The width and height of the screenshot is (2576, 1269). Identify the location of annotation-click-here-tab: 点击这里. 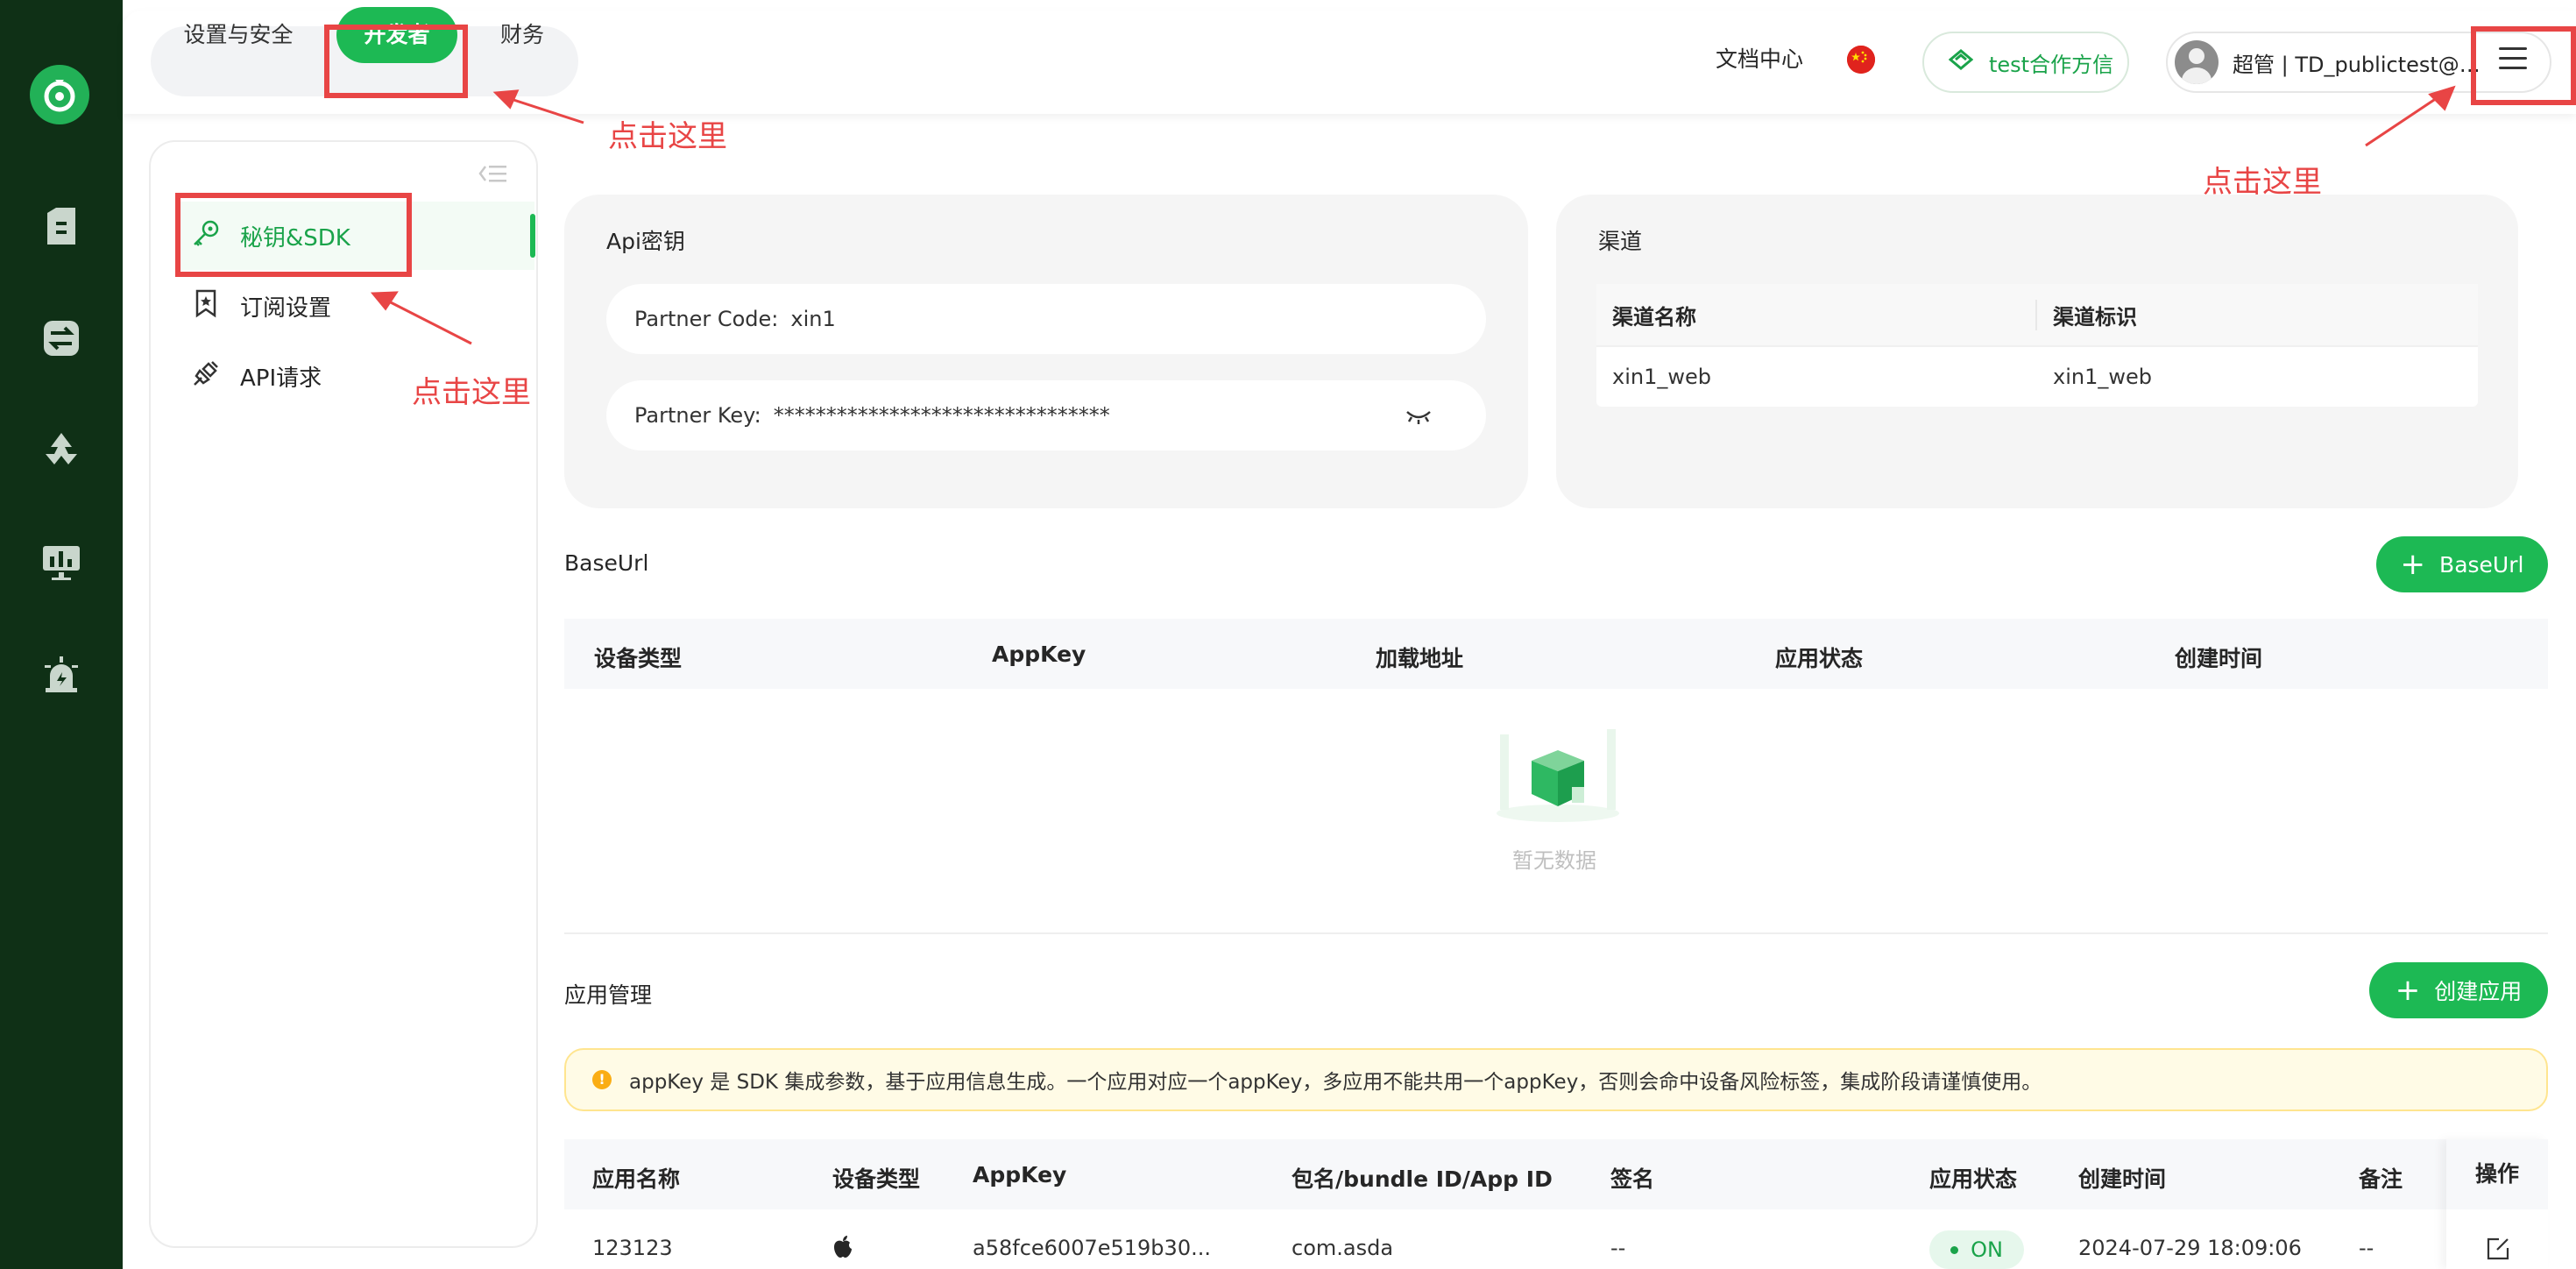
(667, 136).